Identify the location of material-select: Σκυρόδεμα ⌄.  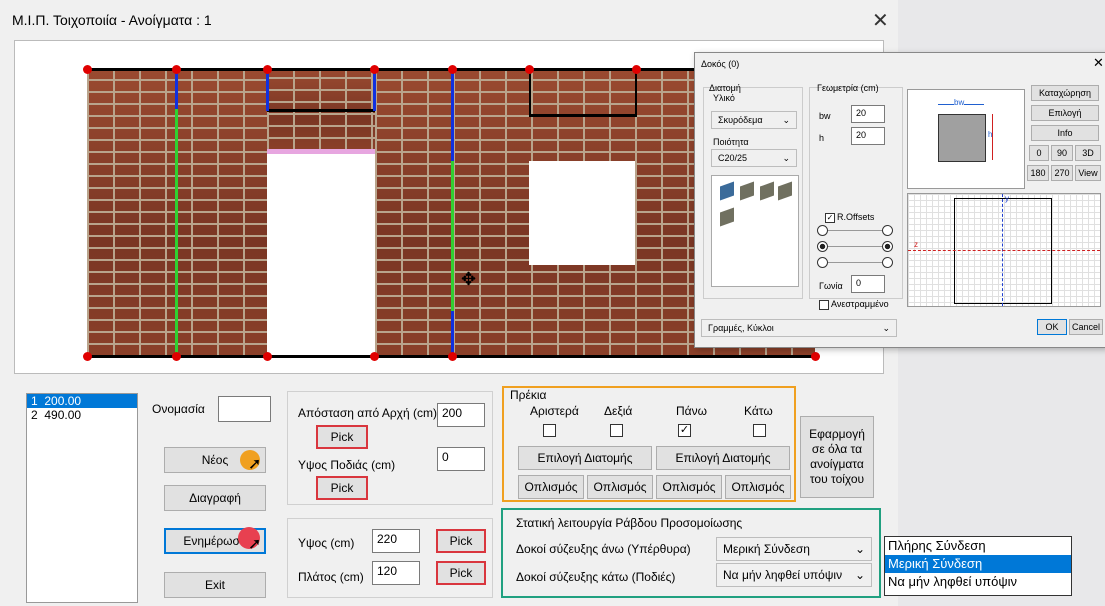
(754, 120).